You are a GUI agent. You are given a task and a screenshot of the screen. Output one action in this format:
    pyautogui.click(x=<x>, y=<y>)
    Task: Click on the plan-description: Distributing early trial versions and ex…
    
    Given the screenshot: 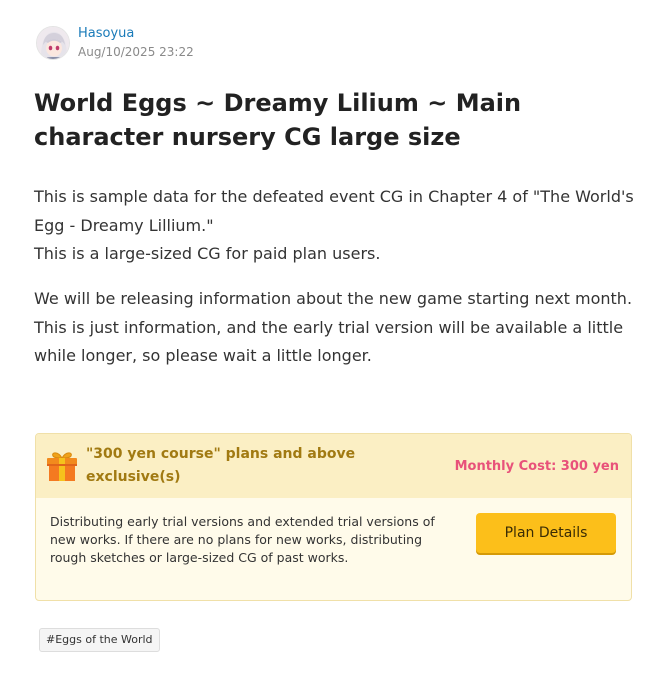 What is the action you would take?
    pyautogui.click(x=242, y=539)
    